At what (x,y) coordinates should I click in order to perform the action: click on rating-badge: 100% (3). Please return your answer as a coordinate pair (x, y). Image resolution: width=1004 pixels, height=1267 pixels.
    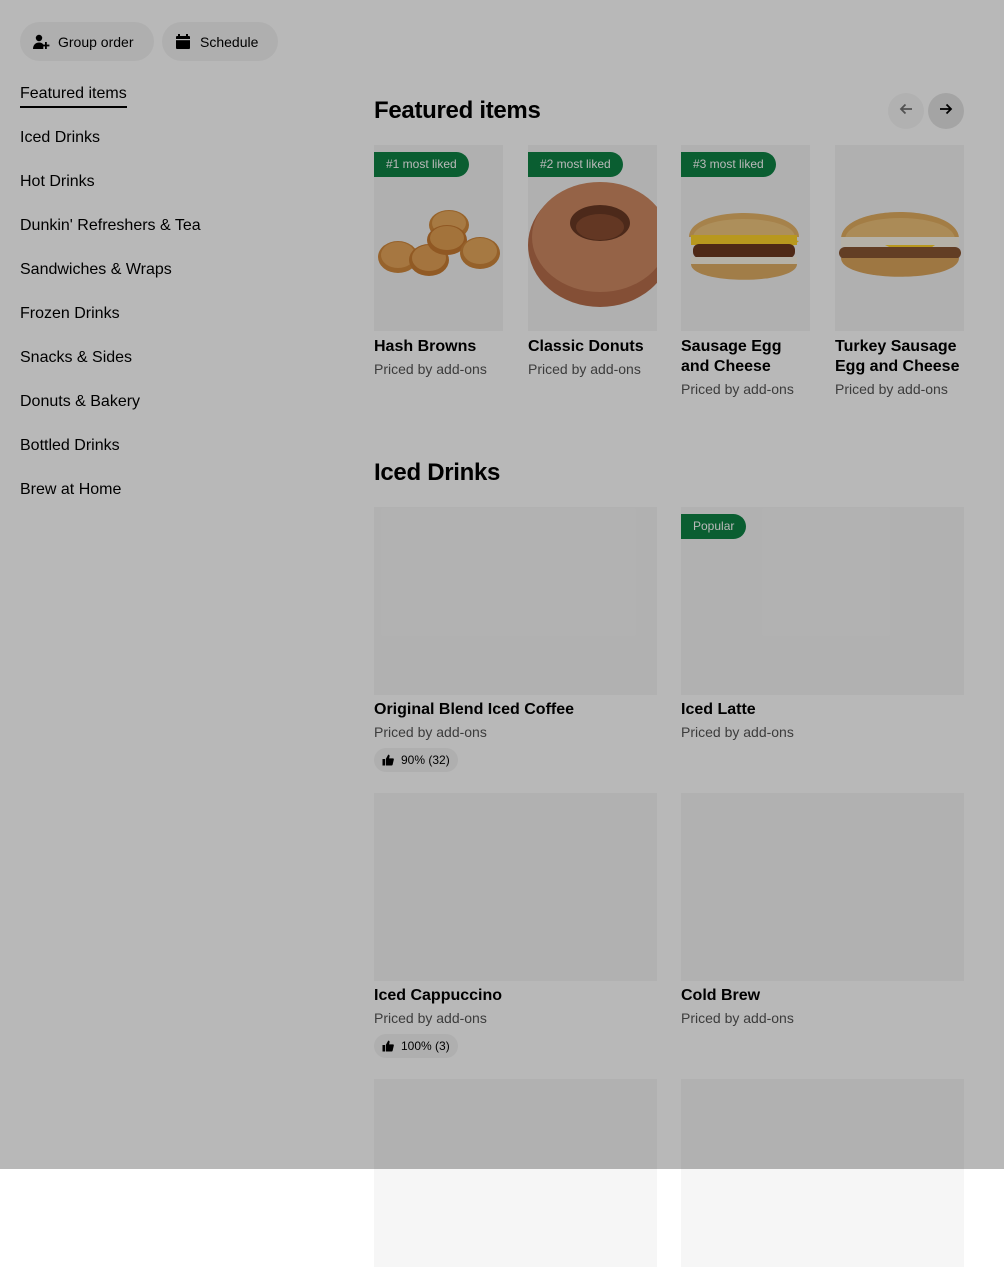
    Looking at the image, I should click on (416, 1046).